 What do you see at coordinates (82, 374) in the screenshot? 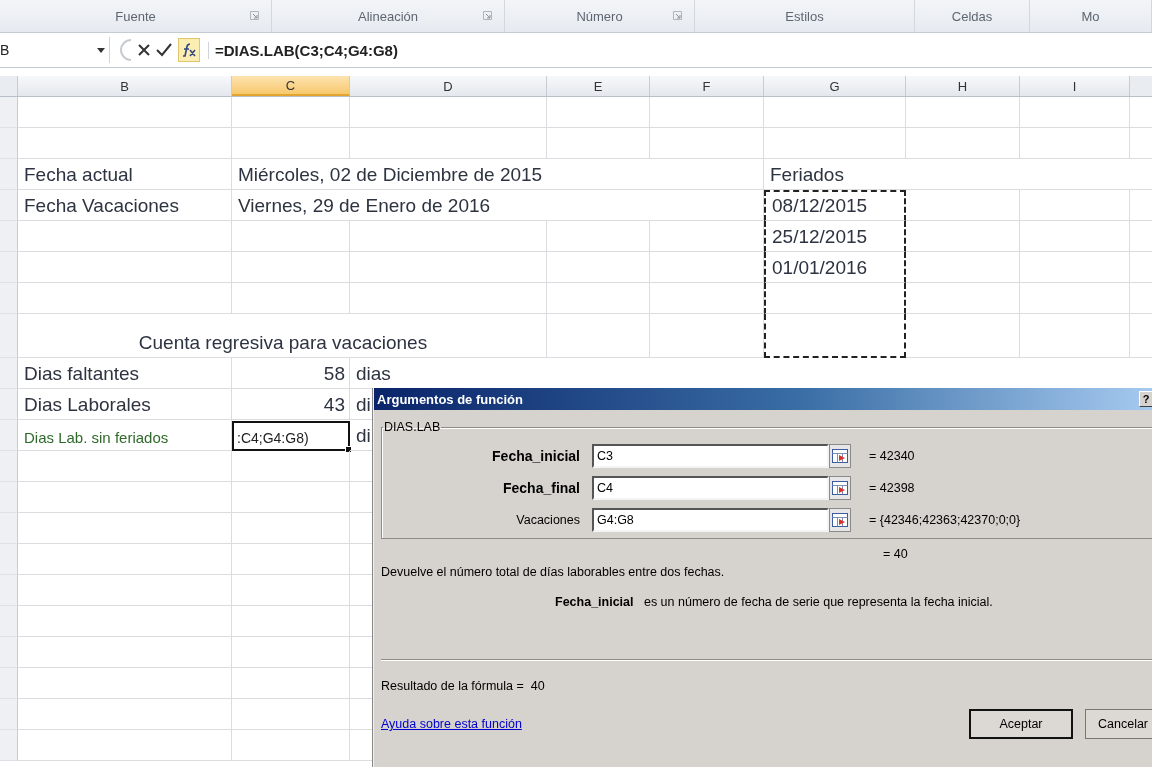
I see `cell-text: Dias faltantes` at bounding box center [82, 374].